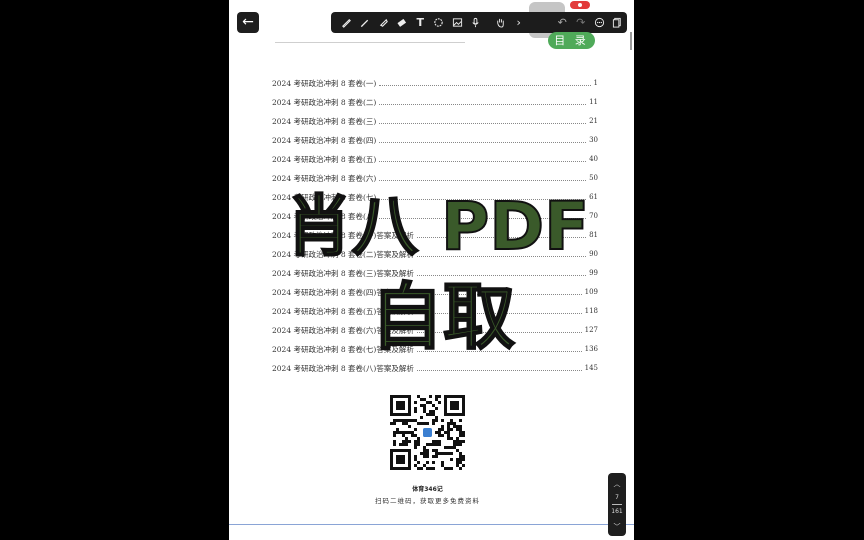 Image resolution: width=864 pixels, height=540 pixels. I want to click on toc-entry-title: 2024 考研政治冲刺 8 套卷(八)答案及解析, so click(343, 368).